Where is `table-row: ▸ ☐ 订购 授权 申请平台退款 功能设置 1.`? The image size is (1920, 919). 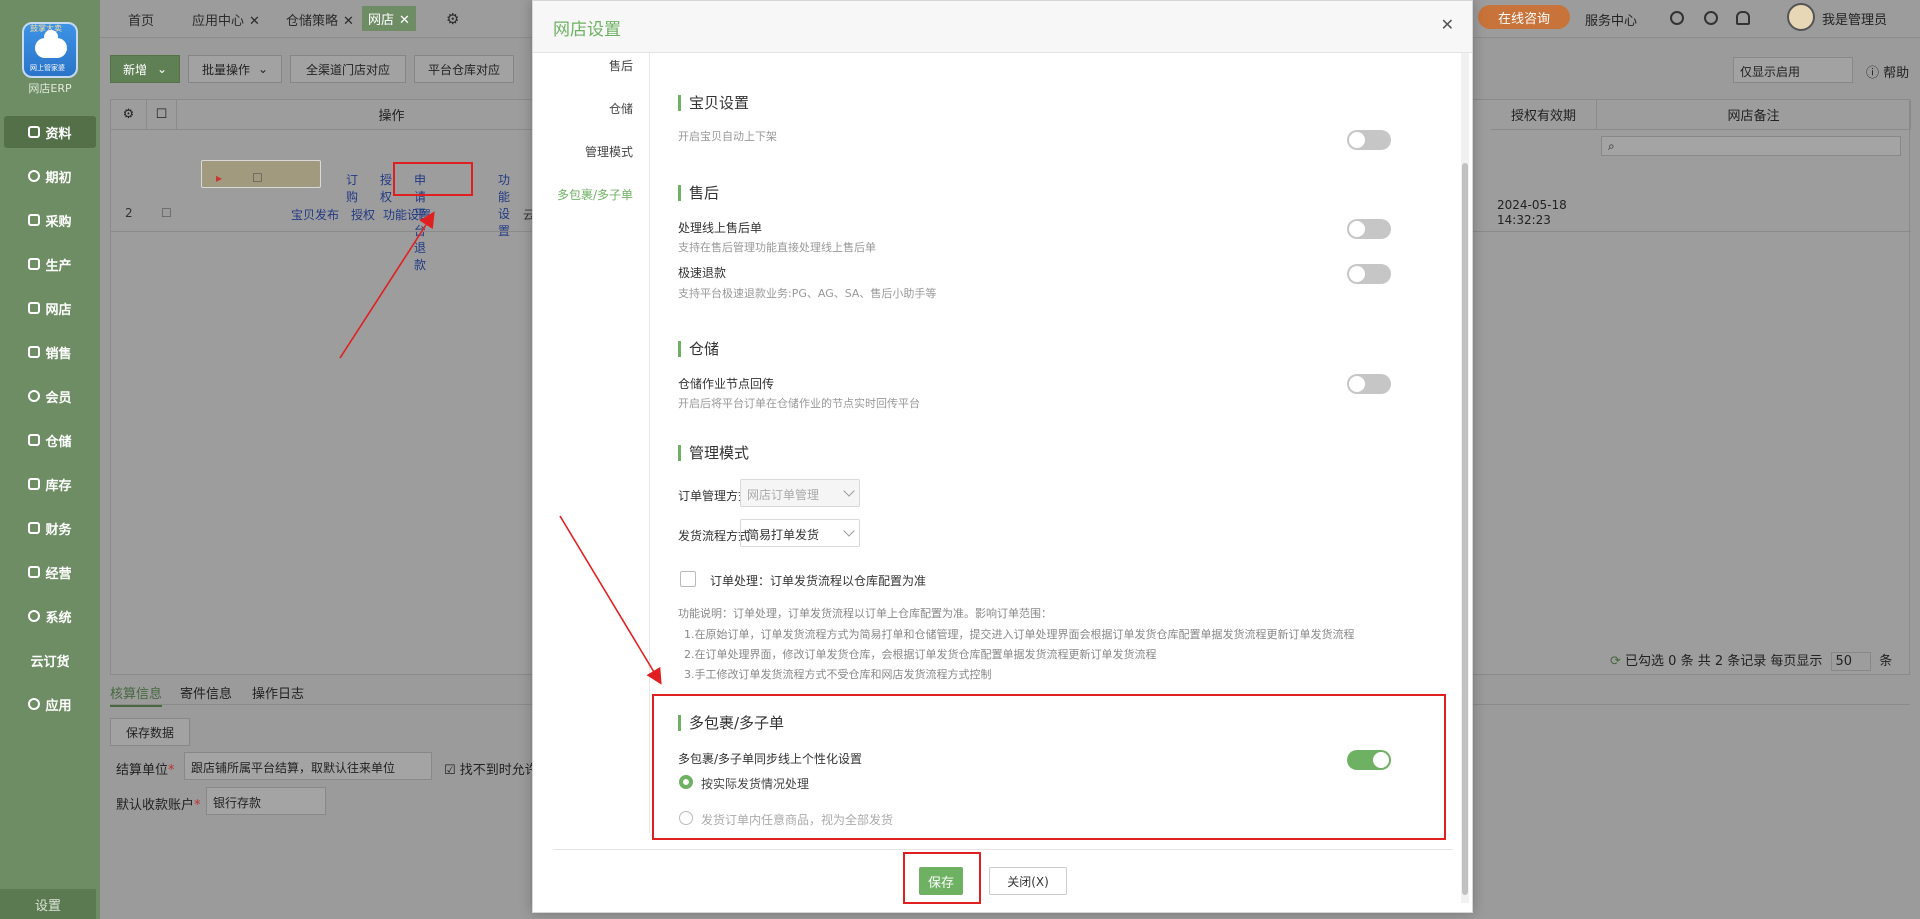 table-row: ▸ ☐ 订购 授权 申请平台退款 功能设置 1. is located at coordinates (413, 216).